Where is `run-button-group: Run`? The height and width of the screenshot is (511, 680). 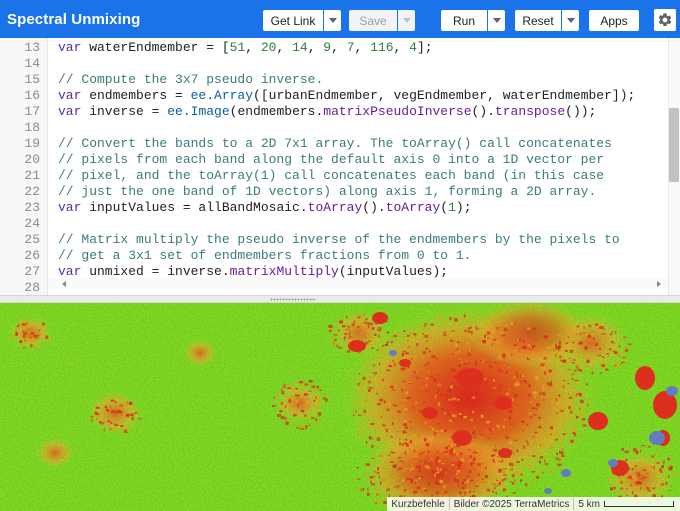 run-button-group: Run is located at coordinates (473, 20).